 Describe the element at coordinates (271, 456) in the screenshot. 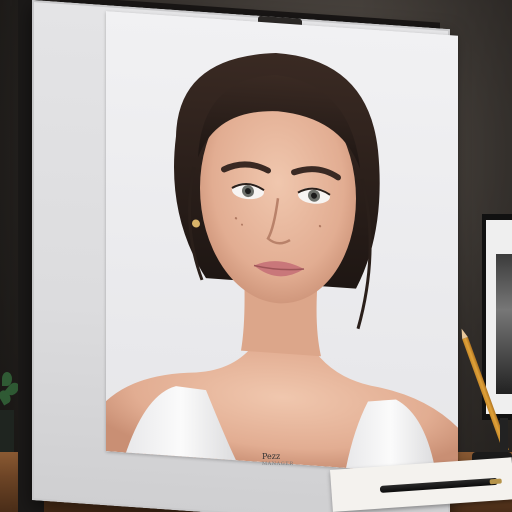

I see `signature-text: Pezz` at that location.